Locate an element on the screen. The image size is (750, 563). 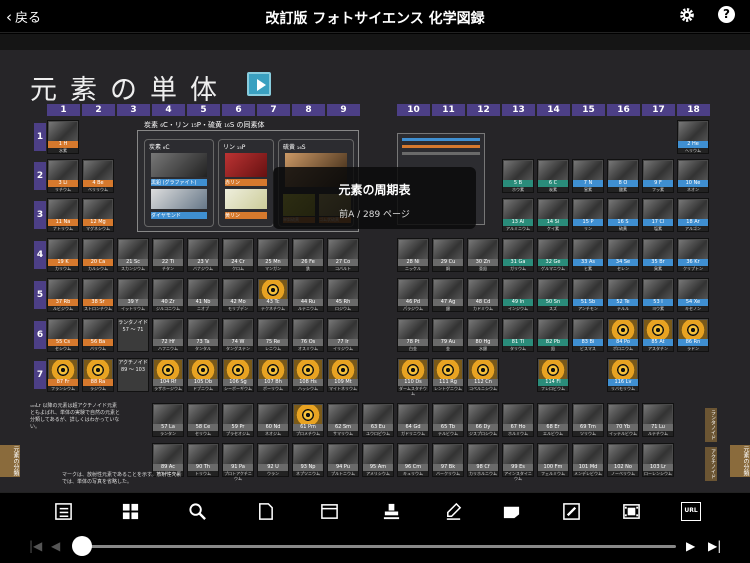
element-Tc: 43 Tc テクネチウム is located at coordinates (273, 295).